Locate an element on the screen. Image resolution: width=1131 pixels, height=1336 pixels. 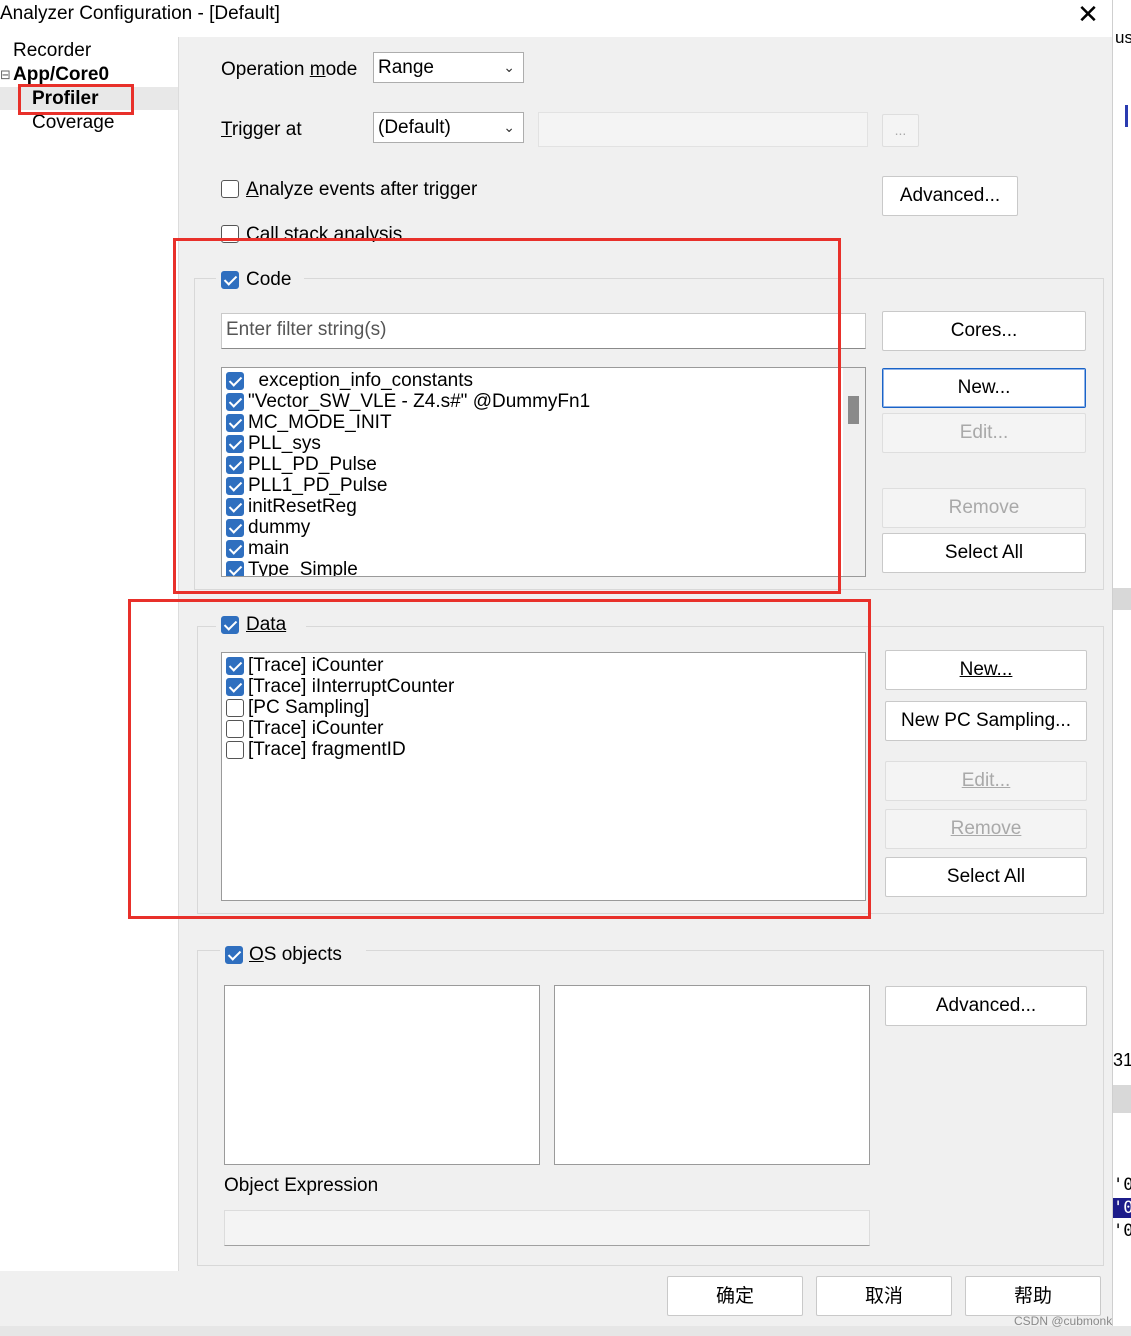
window-title: Analyzer Configuration - [Default] is located at coordinates (140, 13).